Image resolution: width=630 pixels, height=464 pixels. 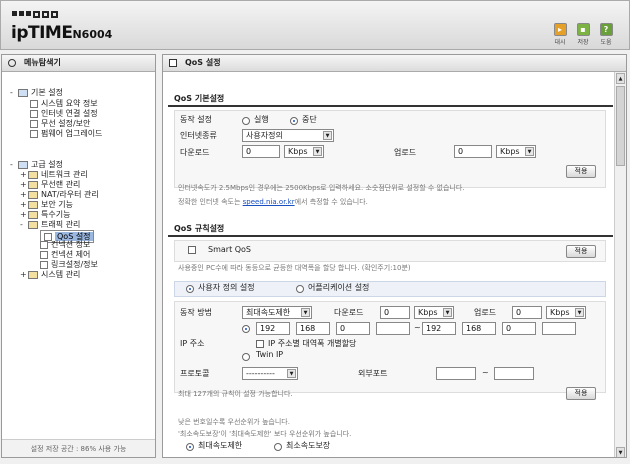 I want to click on upload-input: 0, so click(x=473, y=151).